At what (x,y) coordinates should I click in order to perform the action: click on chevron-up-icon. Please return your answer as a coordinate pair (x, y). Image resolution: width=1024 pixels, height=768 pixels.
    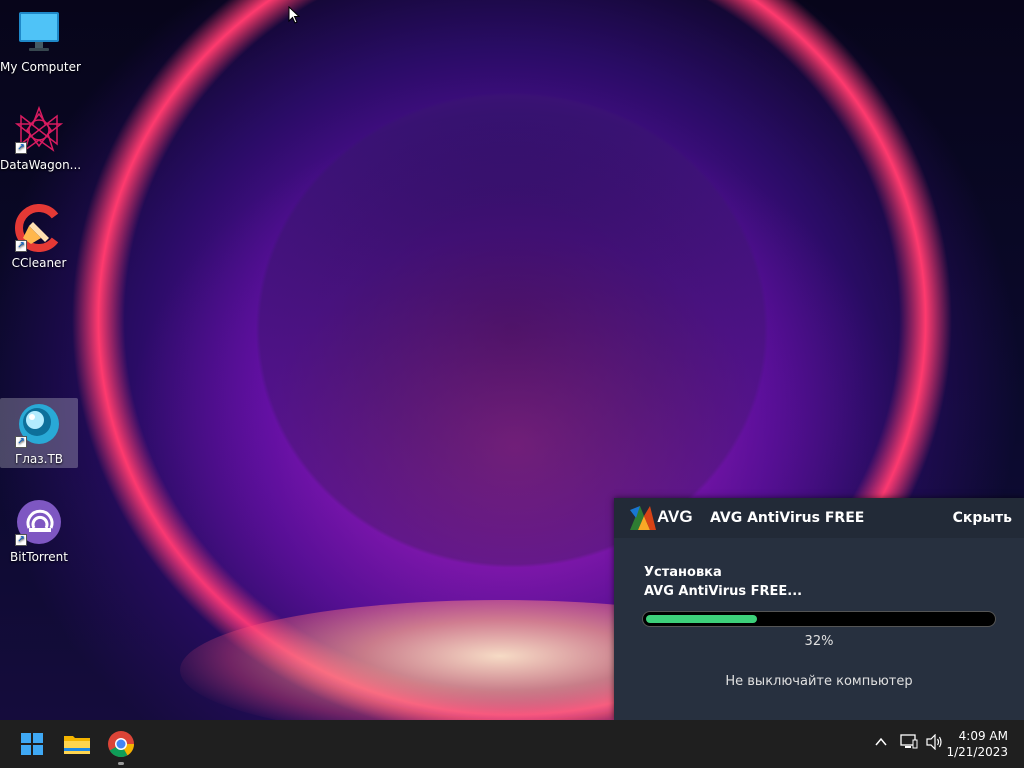
    Looking at the image, I should click on (881, 743).